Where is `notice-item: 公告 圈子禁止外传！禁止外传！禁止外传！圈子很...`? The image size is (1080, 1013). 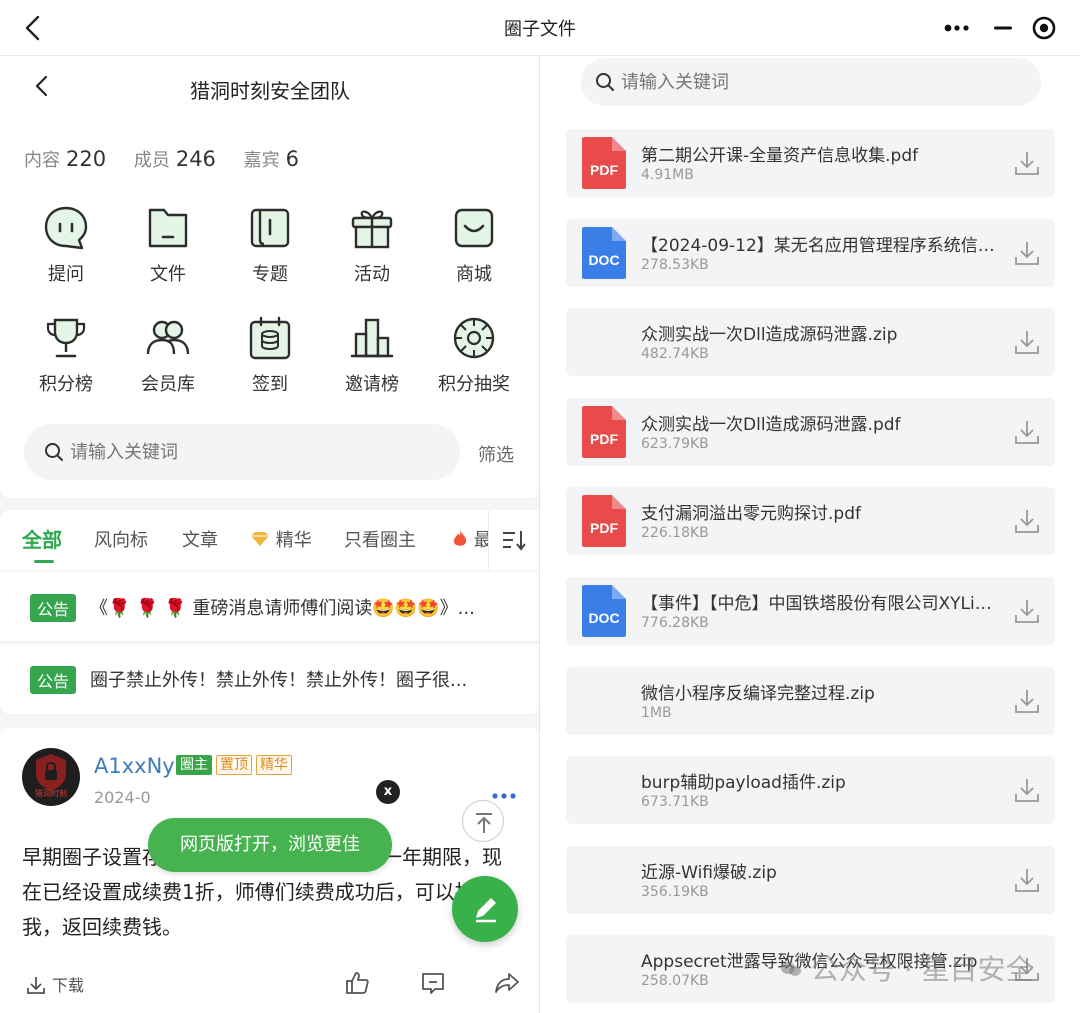 notice-item: 公告 圈子禁止外传！禁止外传！禁止外传！圈子很... is located at coordinates (269, 679).